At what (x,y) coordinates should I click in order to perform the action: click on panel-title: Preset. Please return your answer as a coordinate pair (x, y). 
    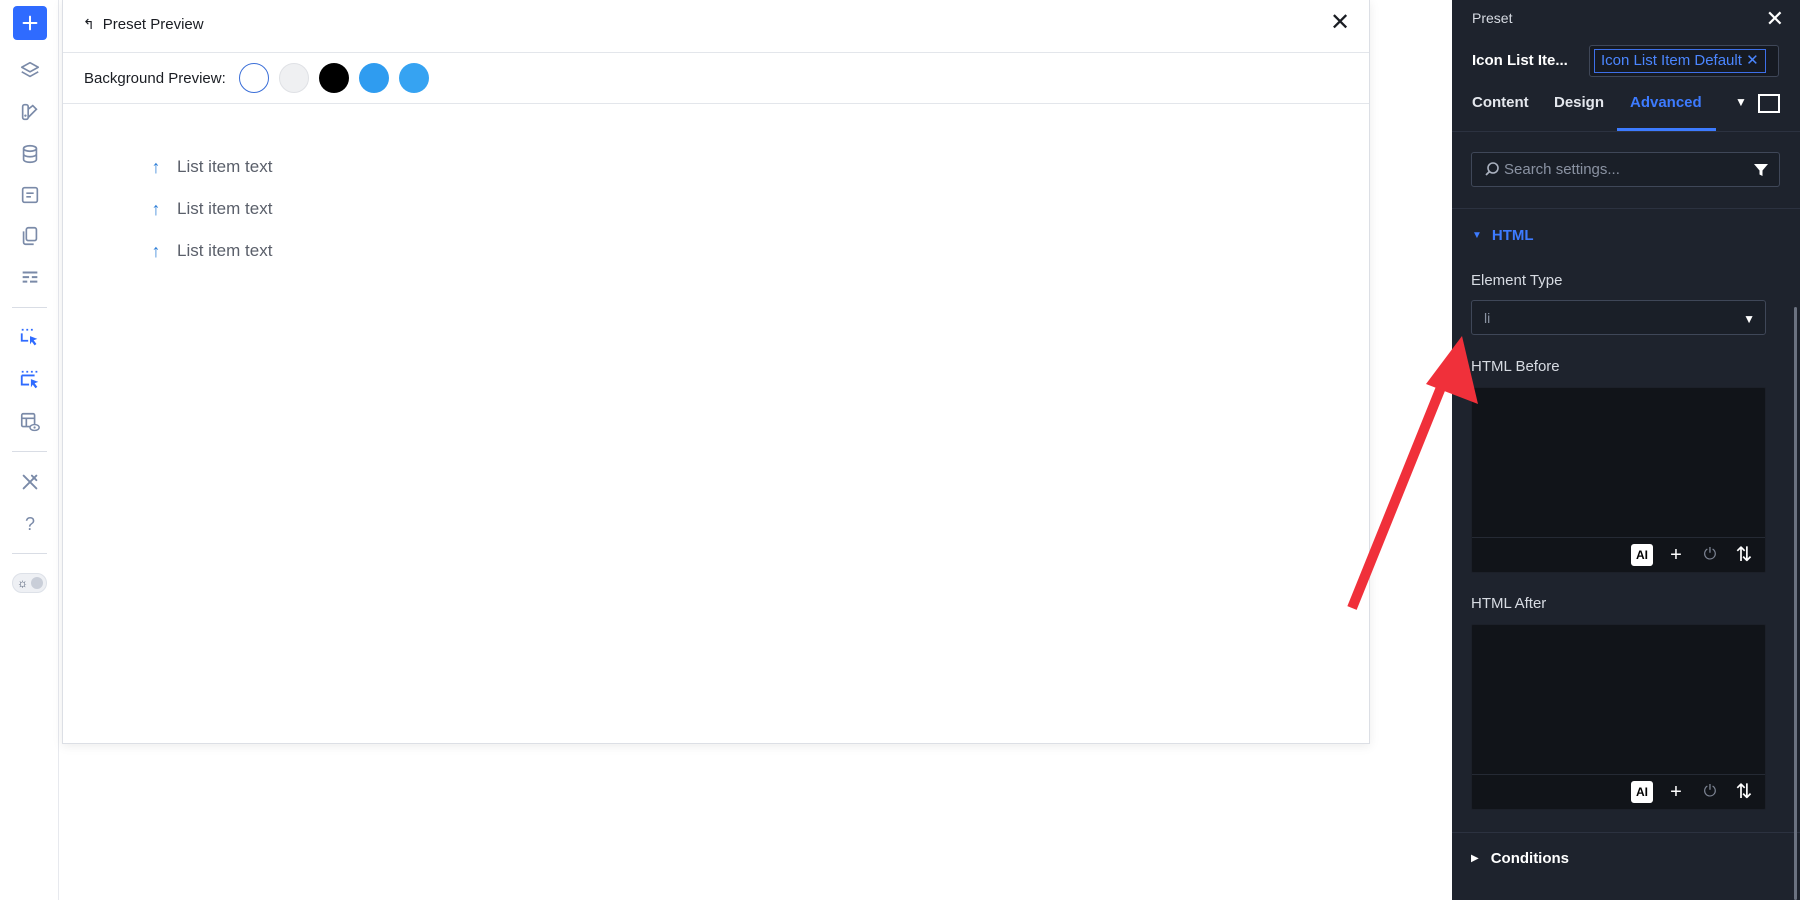
    Looking at the image, I should click on (1492, 18).